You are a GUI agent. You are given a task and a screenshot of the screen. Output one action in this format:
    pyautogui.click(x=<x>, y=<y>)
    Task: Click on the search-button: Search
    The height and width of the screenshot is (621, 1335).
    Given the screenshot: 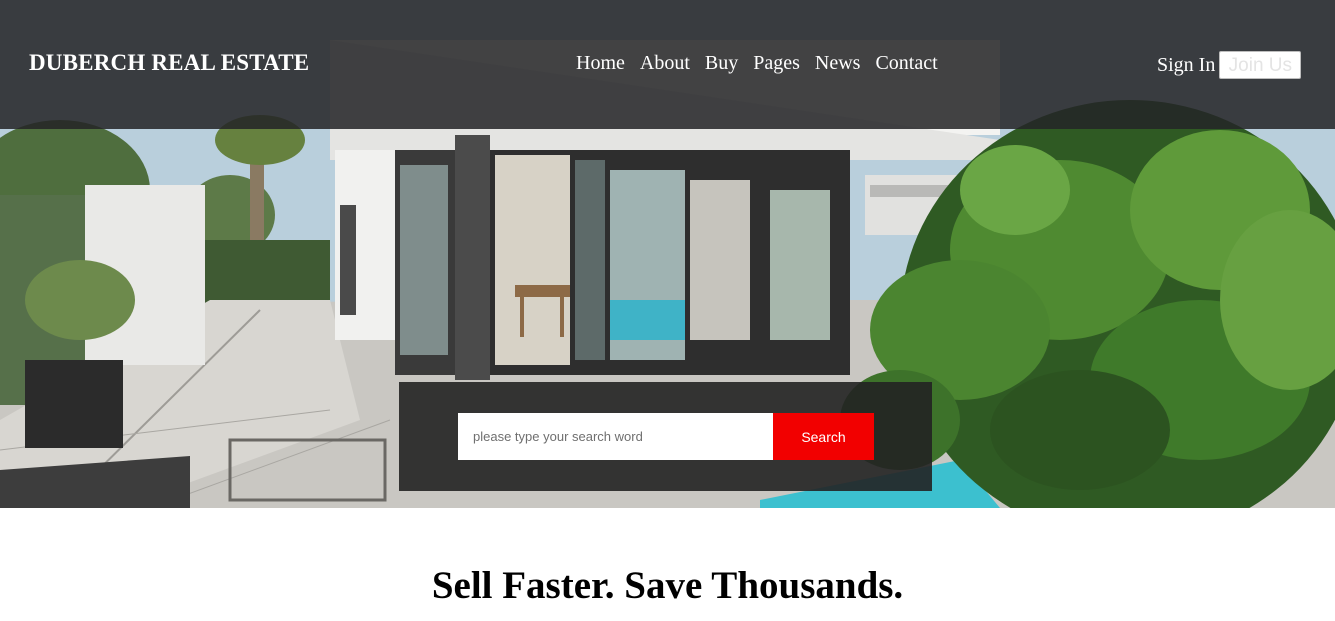 What is the action you would take?
    pyautogui.click(x=823, y=436)
    